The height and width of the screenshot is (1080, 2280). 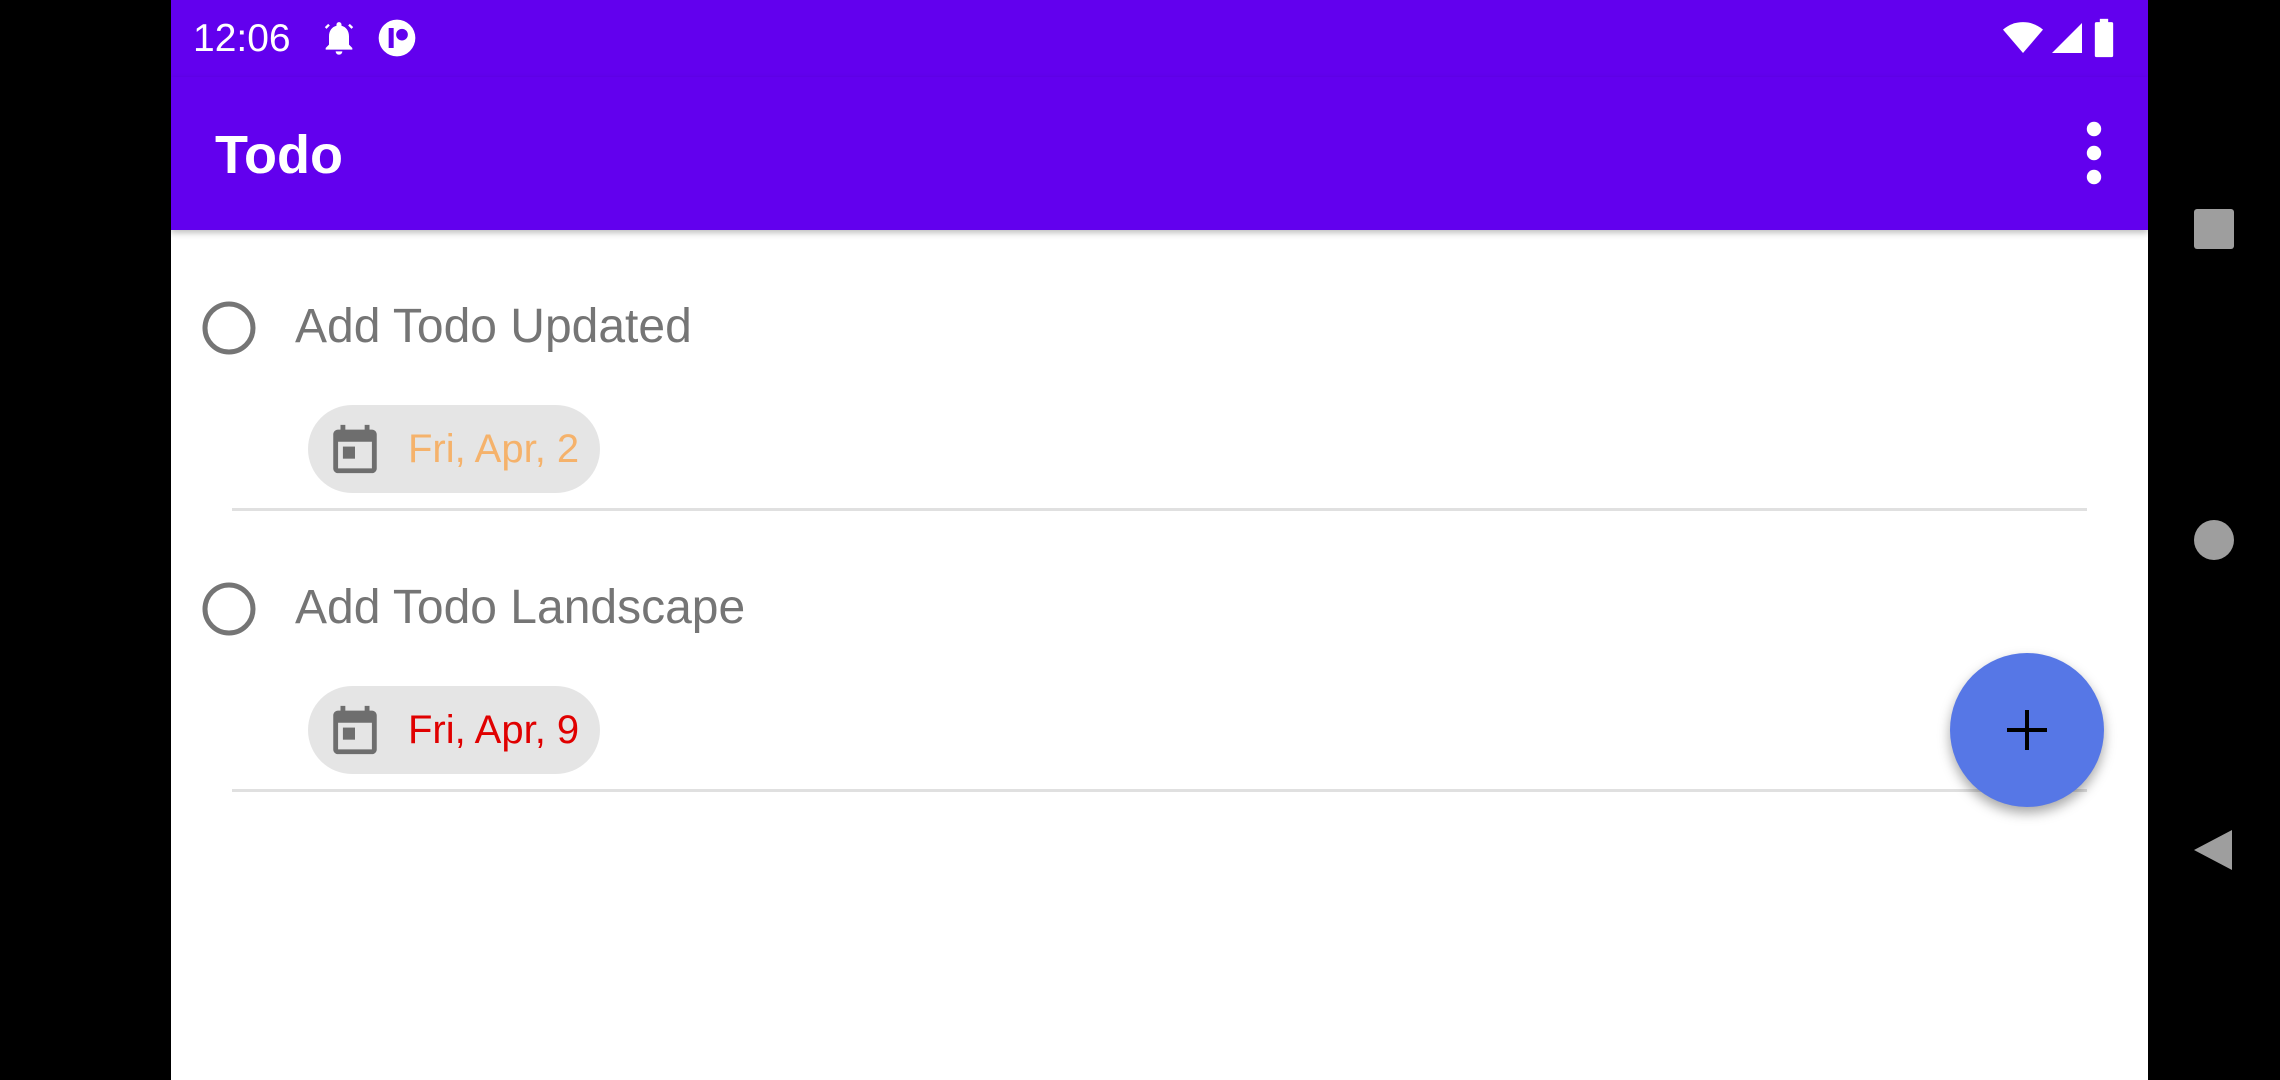 I want to click on add-todo-button, so click(x=2027, y=730).